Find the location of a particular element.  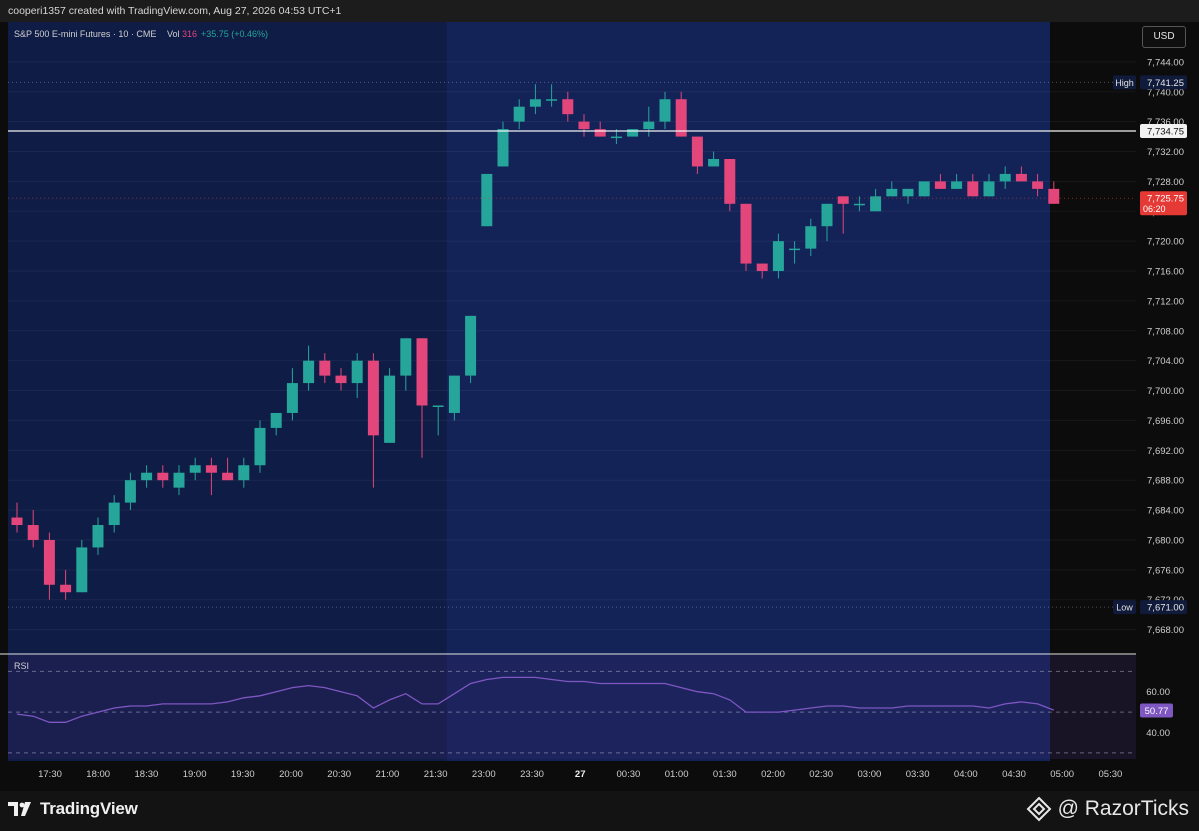

price-tick-label: 7,720.00 is located at coordinates (1165, 242).